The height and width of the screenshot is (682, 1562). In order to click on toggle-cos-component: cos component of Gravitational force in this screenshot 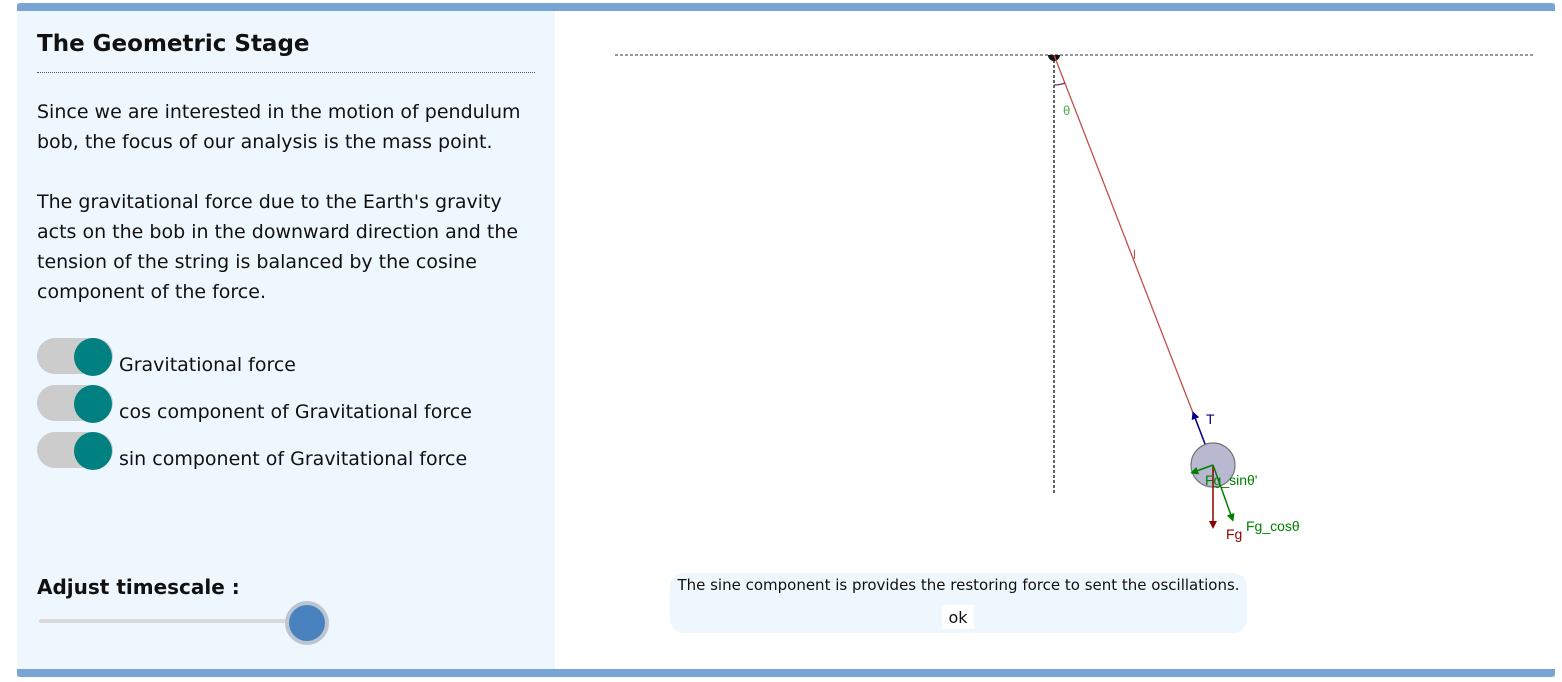, I will do `click(287, 404)`.